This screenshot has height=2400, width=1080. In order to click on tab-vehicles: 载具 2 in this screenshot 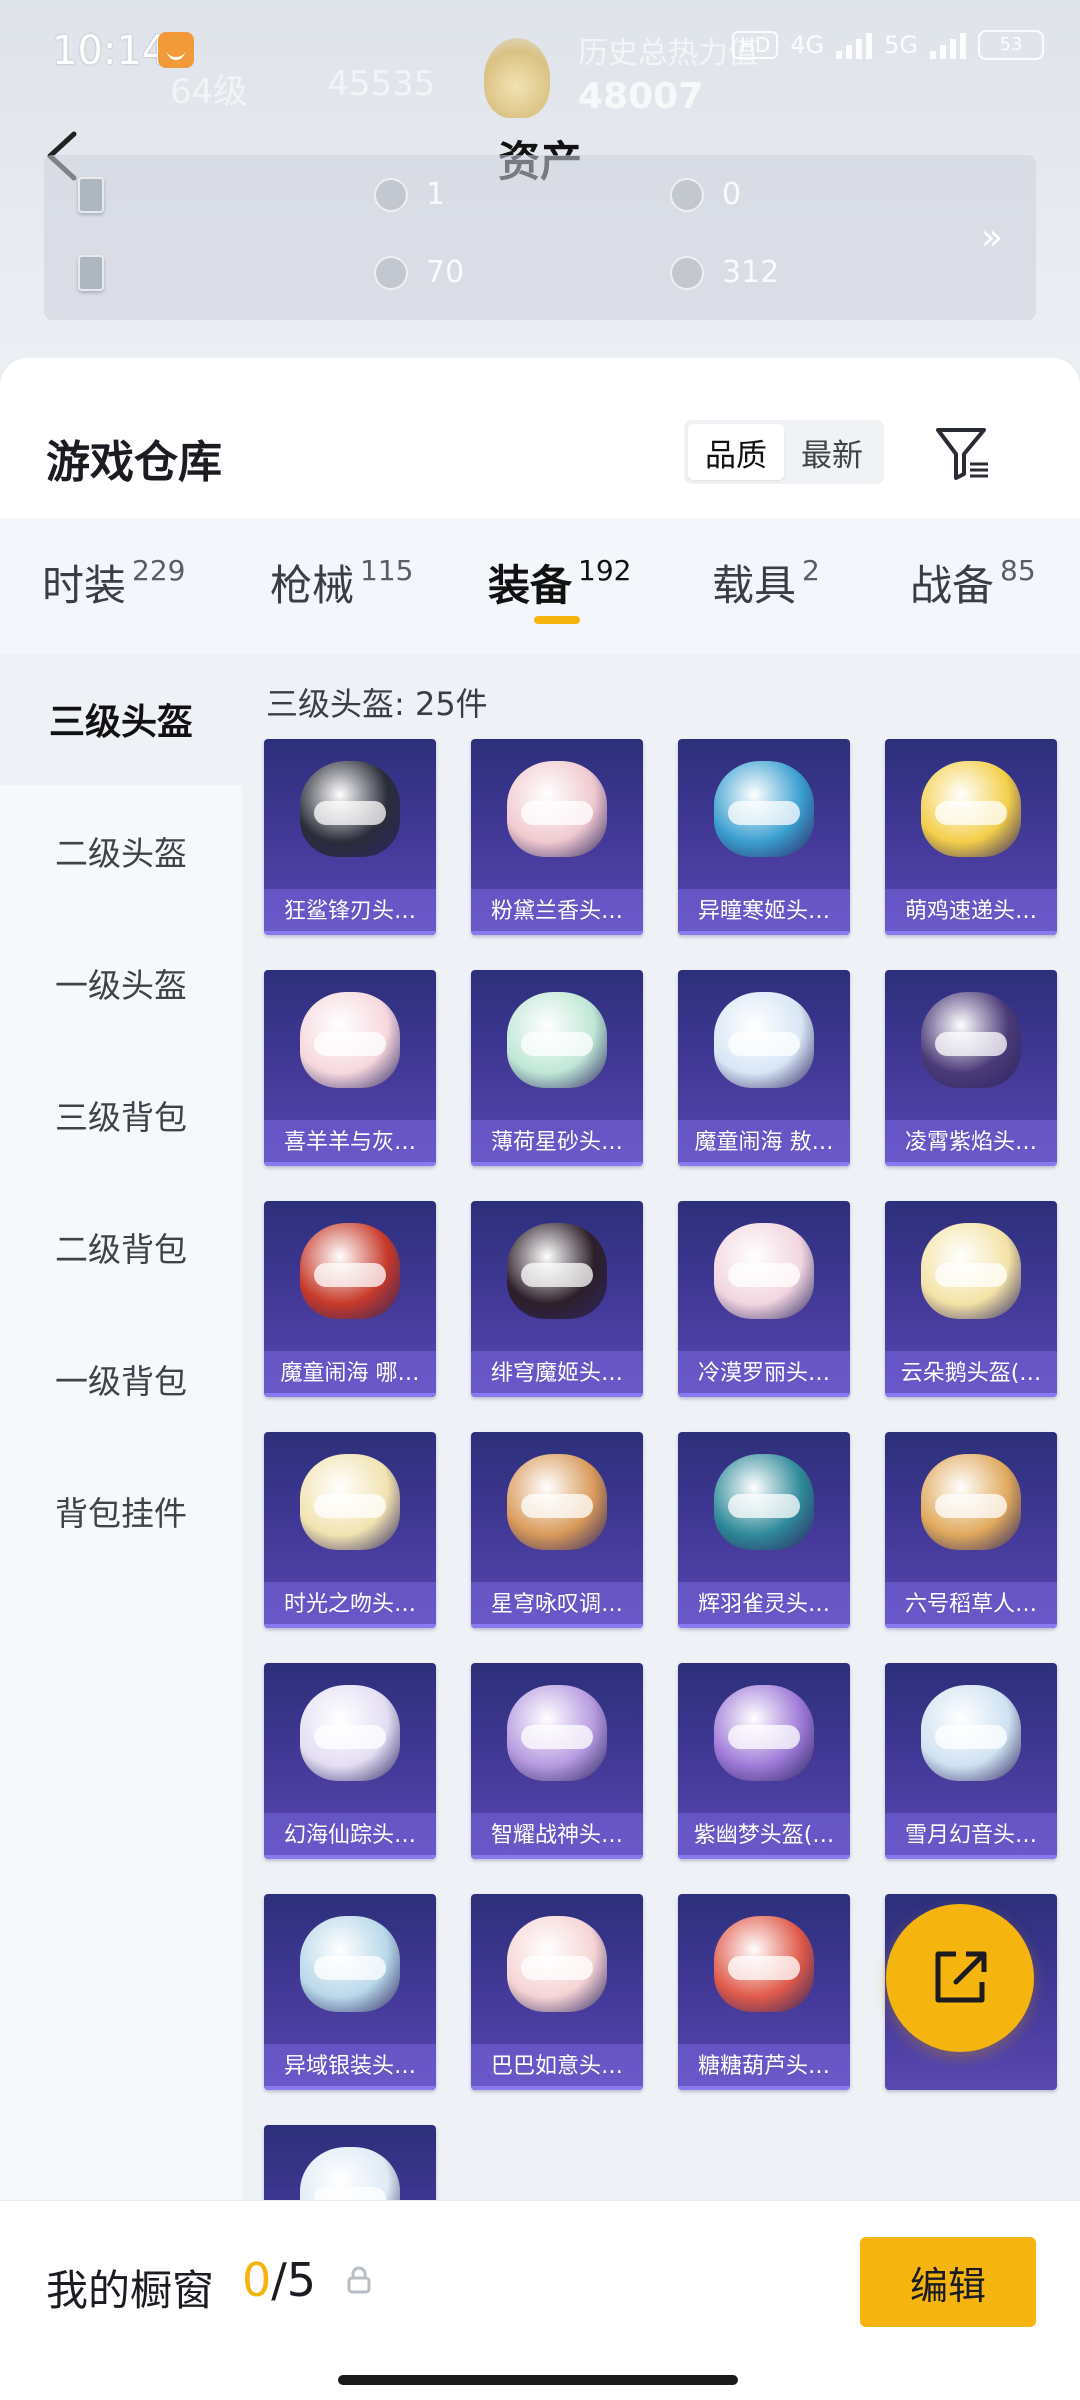, I will do `click(766, 582)`.